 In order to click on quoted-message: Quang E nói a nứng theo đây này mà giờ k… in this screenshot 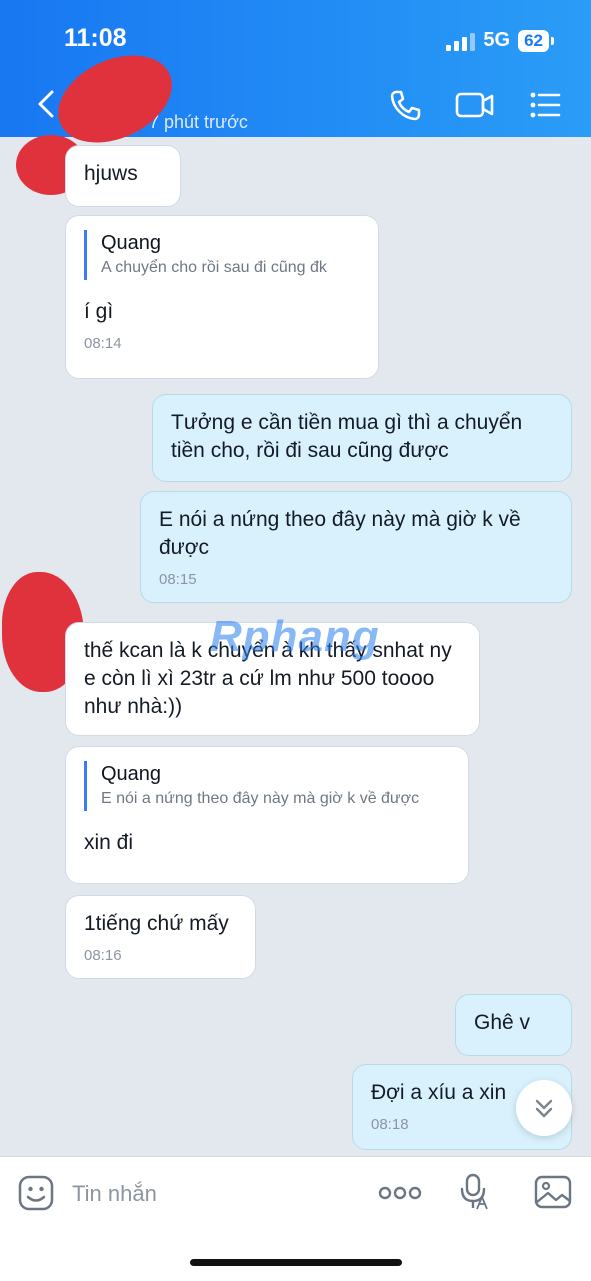, I will do `click(267, 786)`.